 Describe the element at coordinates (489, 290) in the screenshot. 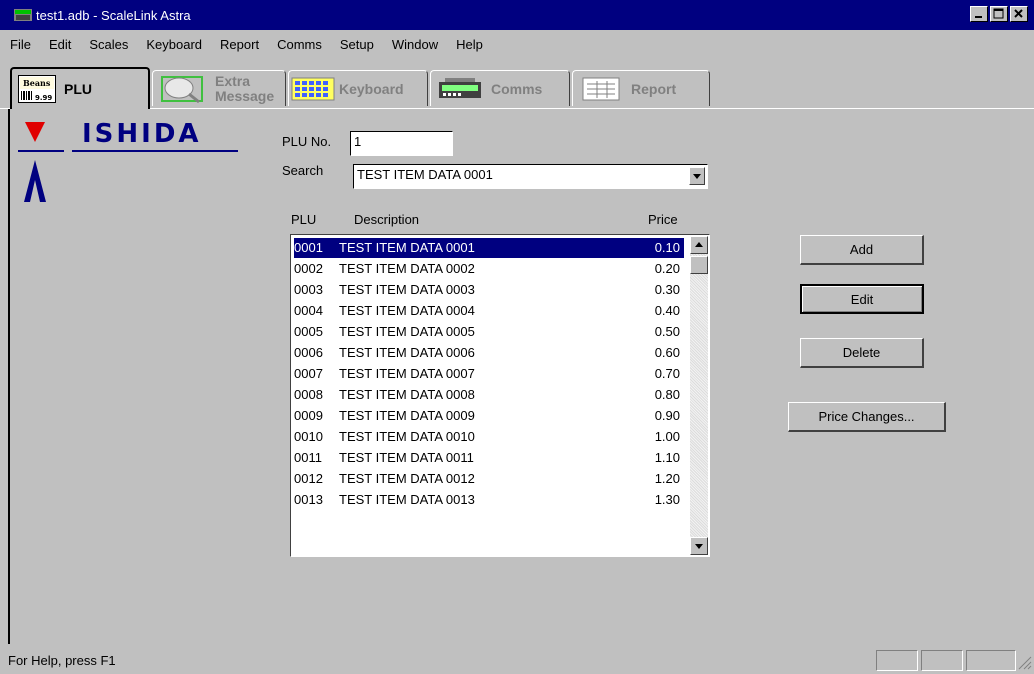

I see `list-item: 0003 TEST ITEM DATA 0003 0.30` at that location.